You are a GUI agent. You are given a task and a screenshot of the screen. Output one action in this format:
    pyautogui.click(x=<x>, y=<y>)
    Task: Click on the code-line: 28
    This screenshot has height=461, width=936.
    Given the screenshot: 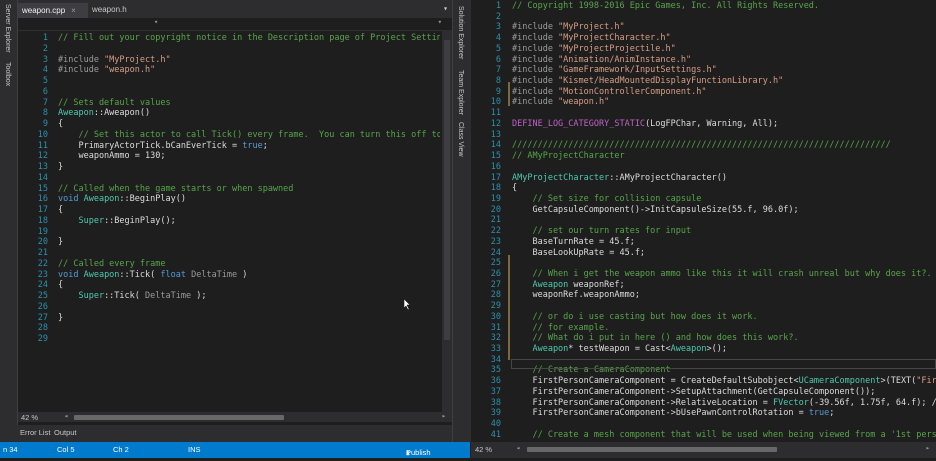 What is the action you would take?
    pyautogui.click(x=229, y=328)
    